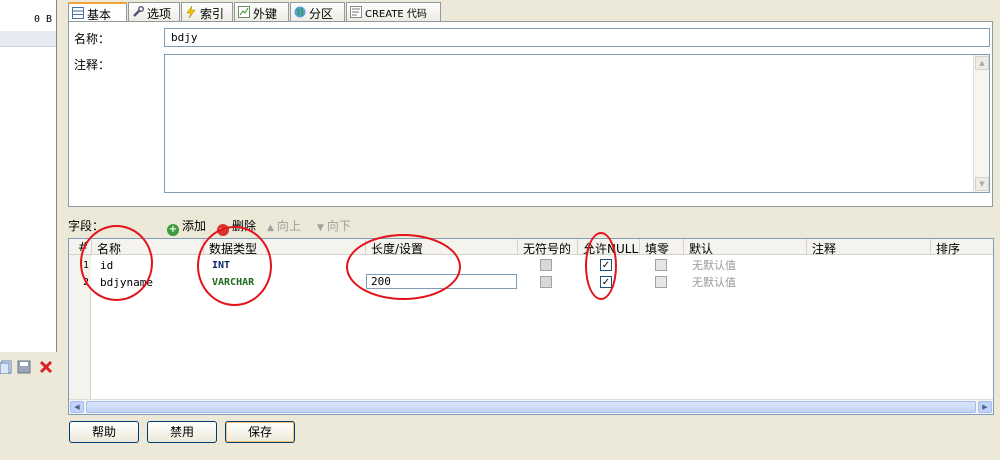  What do you see at coordinates (86, 226) in the screenshot?
I see `fields-label: 字段：` at bounding box center [86, 226].